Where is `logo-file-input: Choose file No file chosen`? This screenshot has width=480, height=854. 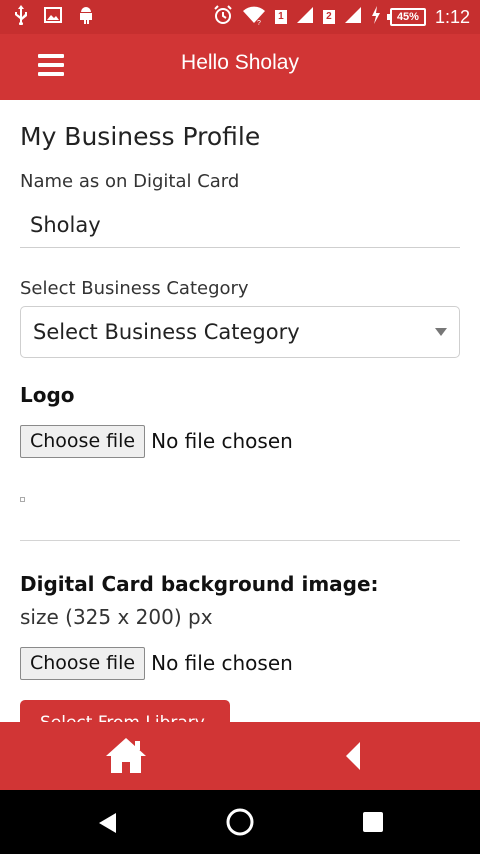 logo-file-input: Choose file No file chosen is located at coordinates (156, 441).